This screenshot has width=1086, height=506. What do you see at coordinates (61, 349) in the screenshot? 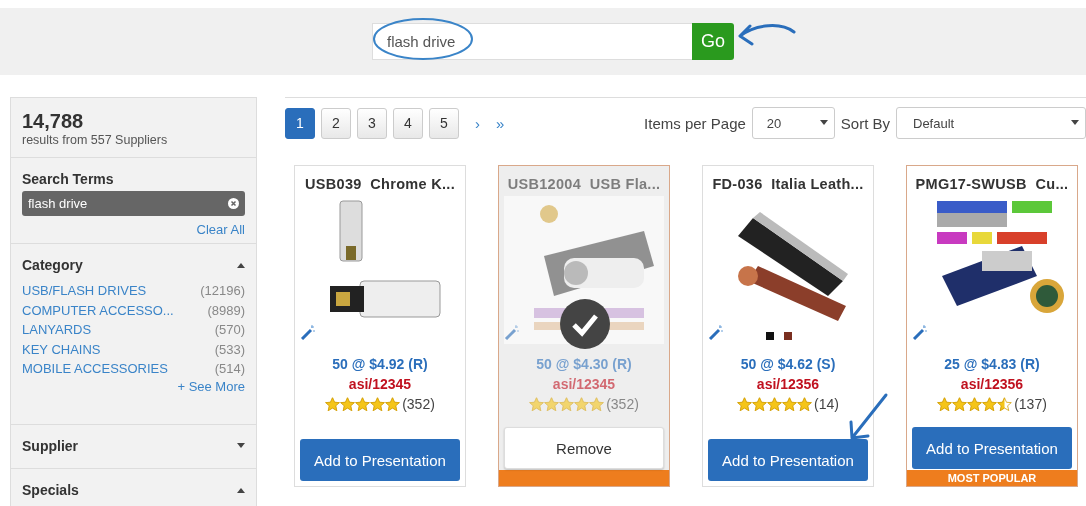
I see `category-link: KEY CHAINS` at bounding box center [61, 349].